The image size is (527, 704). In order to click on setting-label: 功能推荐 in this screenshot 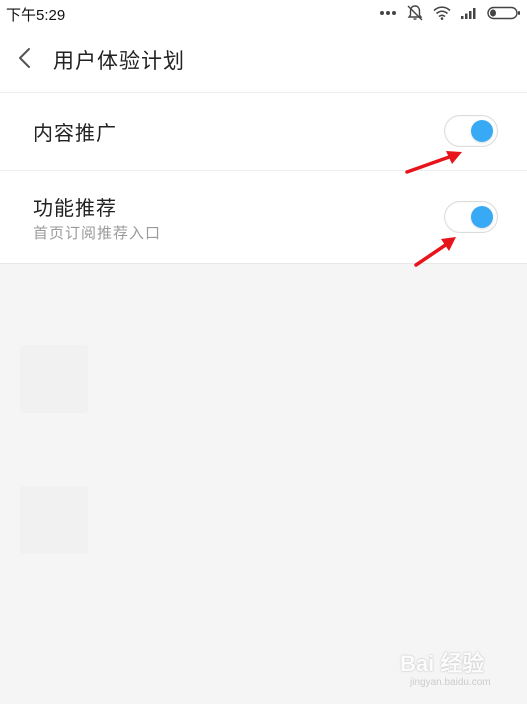, I will do `click(75, 208)`.